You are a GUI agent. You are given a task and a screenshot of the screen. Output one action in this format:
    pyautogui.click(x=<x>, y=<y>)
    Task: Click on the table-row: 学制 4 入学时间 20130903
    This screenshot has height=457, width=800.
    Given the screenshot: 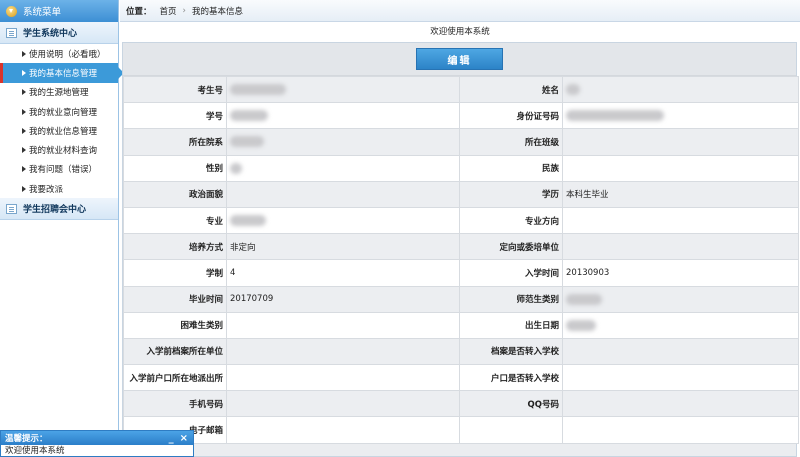 What is the action you would take?
    pyautogui.click(x=461, y=273)
    